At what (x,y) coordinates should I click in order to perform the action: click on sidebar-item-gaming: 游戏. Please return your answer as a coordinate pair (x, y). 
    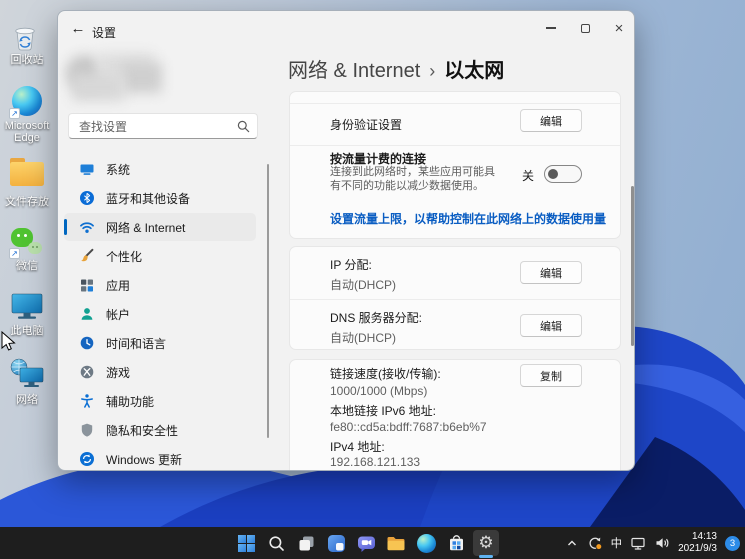
    Looking at the image, I should click on (160, 372).